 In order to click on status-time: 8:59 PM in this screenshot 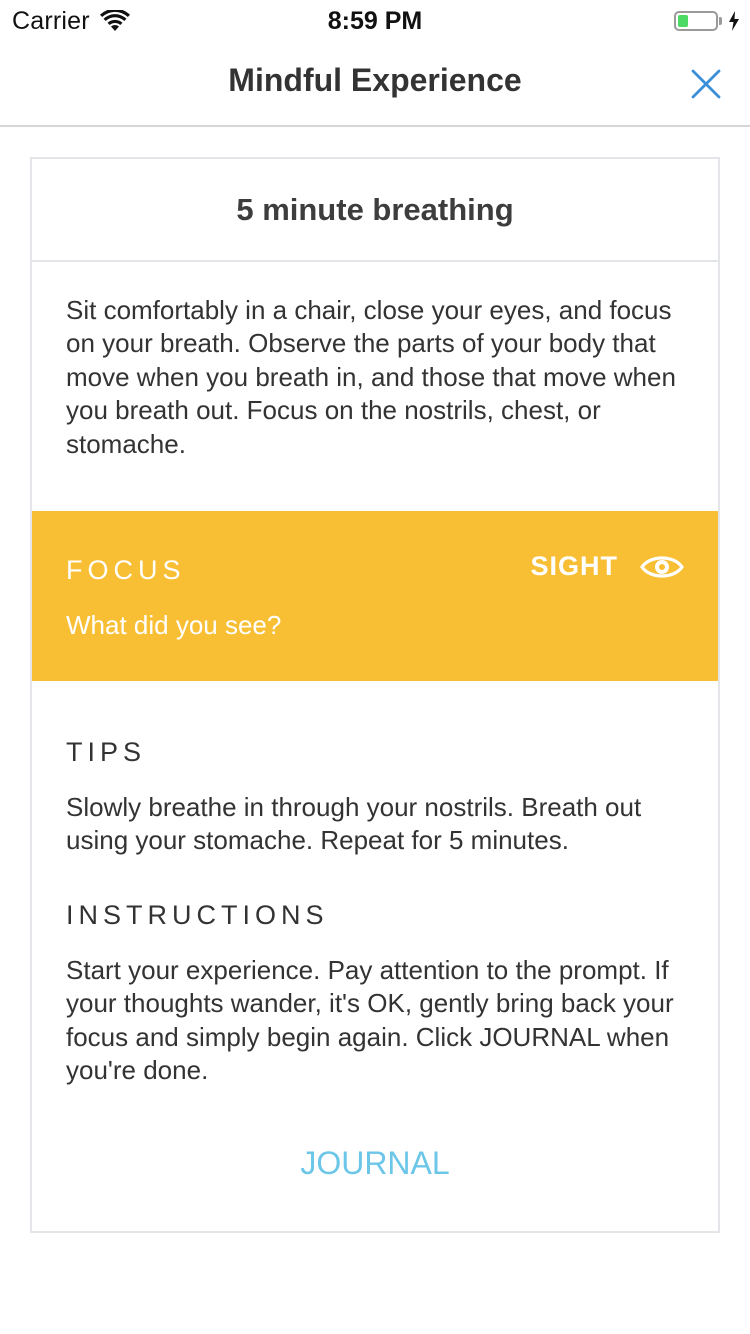, I will do `click(375, 21)`.